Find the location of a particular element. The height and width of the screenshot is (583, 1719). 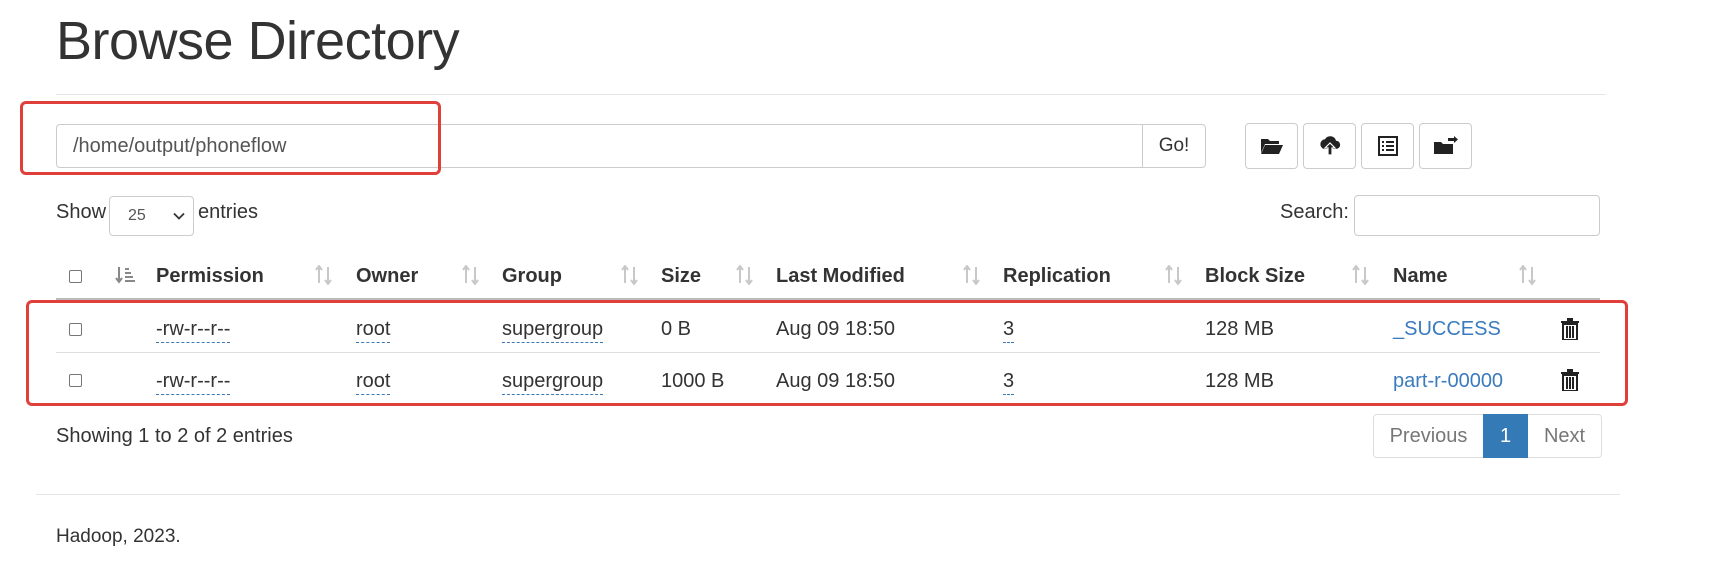

pagination-previous: Previous is located at coordinates (1428, 436).